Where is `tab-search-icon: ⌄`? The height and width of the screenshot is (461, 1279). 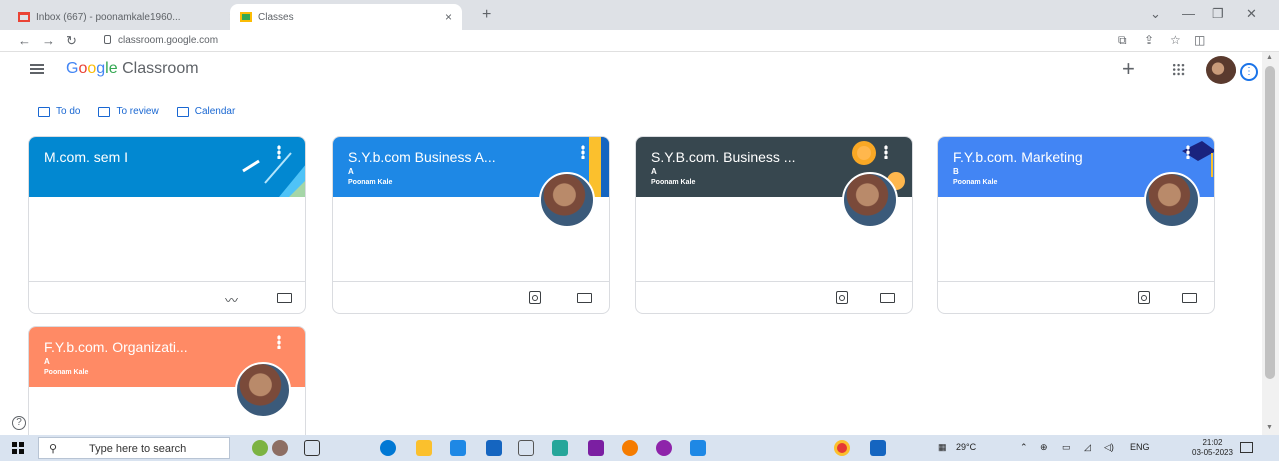
tab-search-icon: ⌄ is located at coordinates (1155, 14).